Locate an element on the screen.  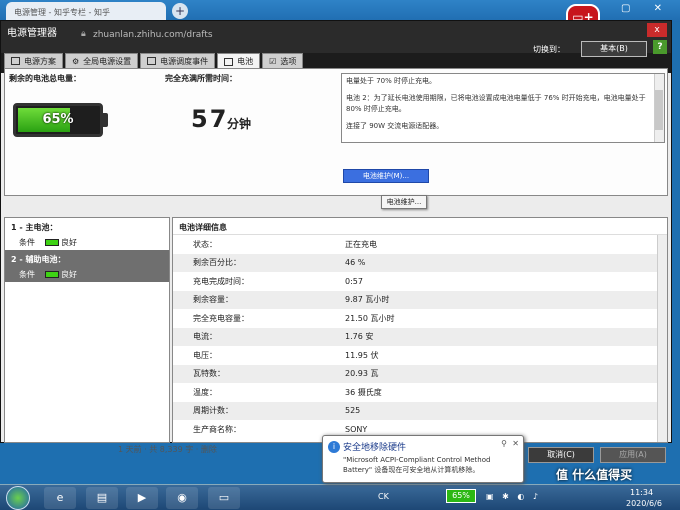
battery-2-title: 2 - 辅助电池： is located at coordinates (87, 258).